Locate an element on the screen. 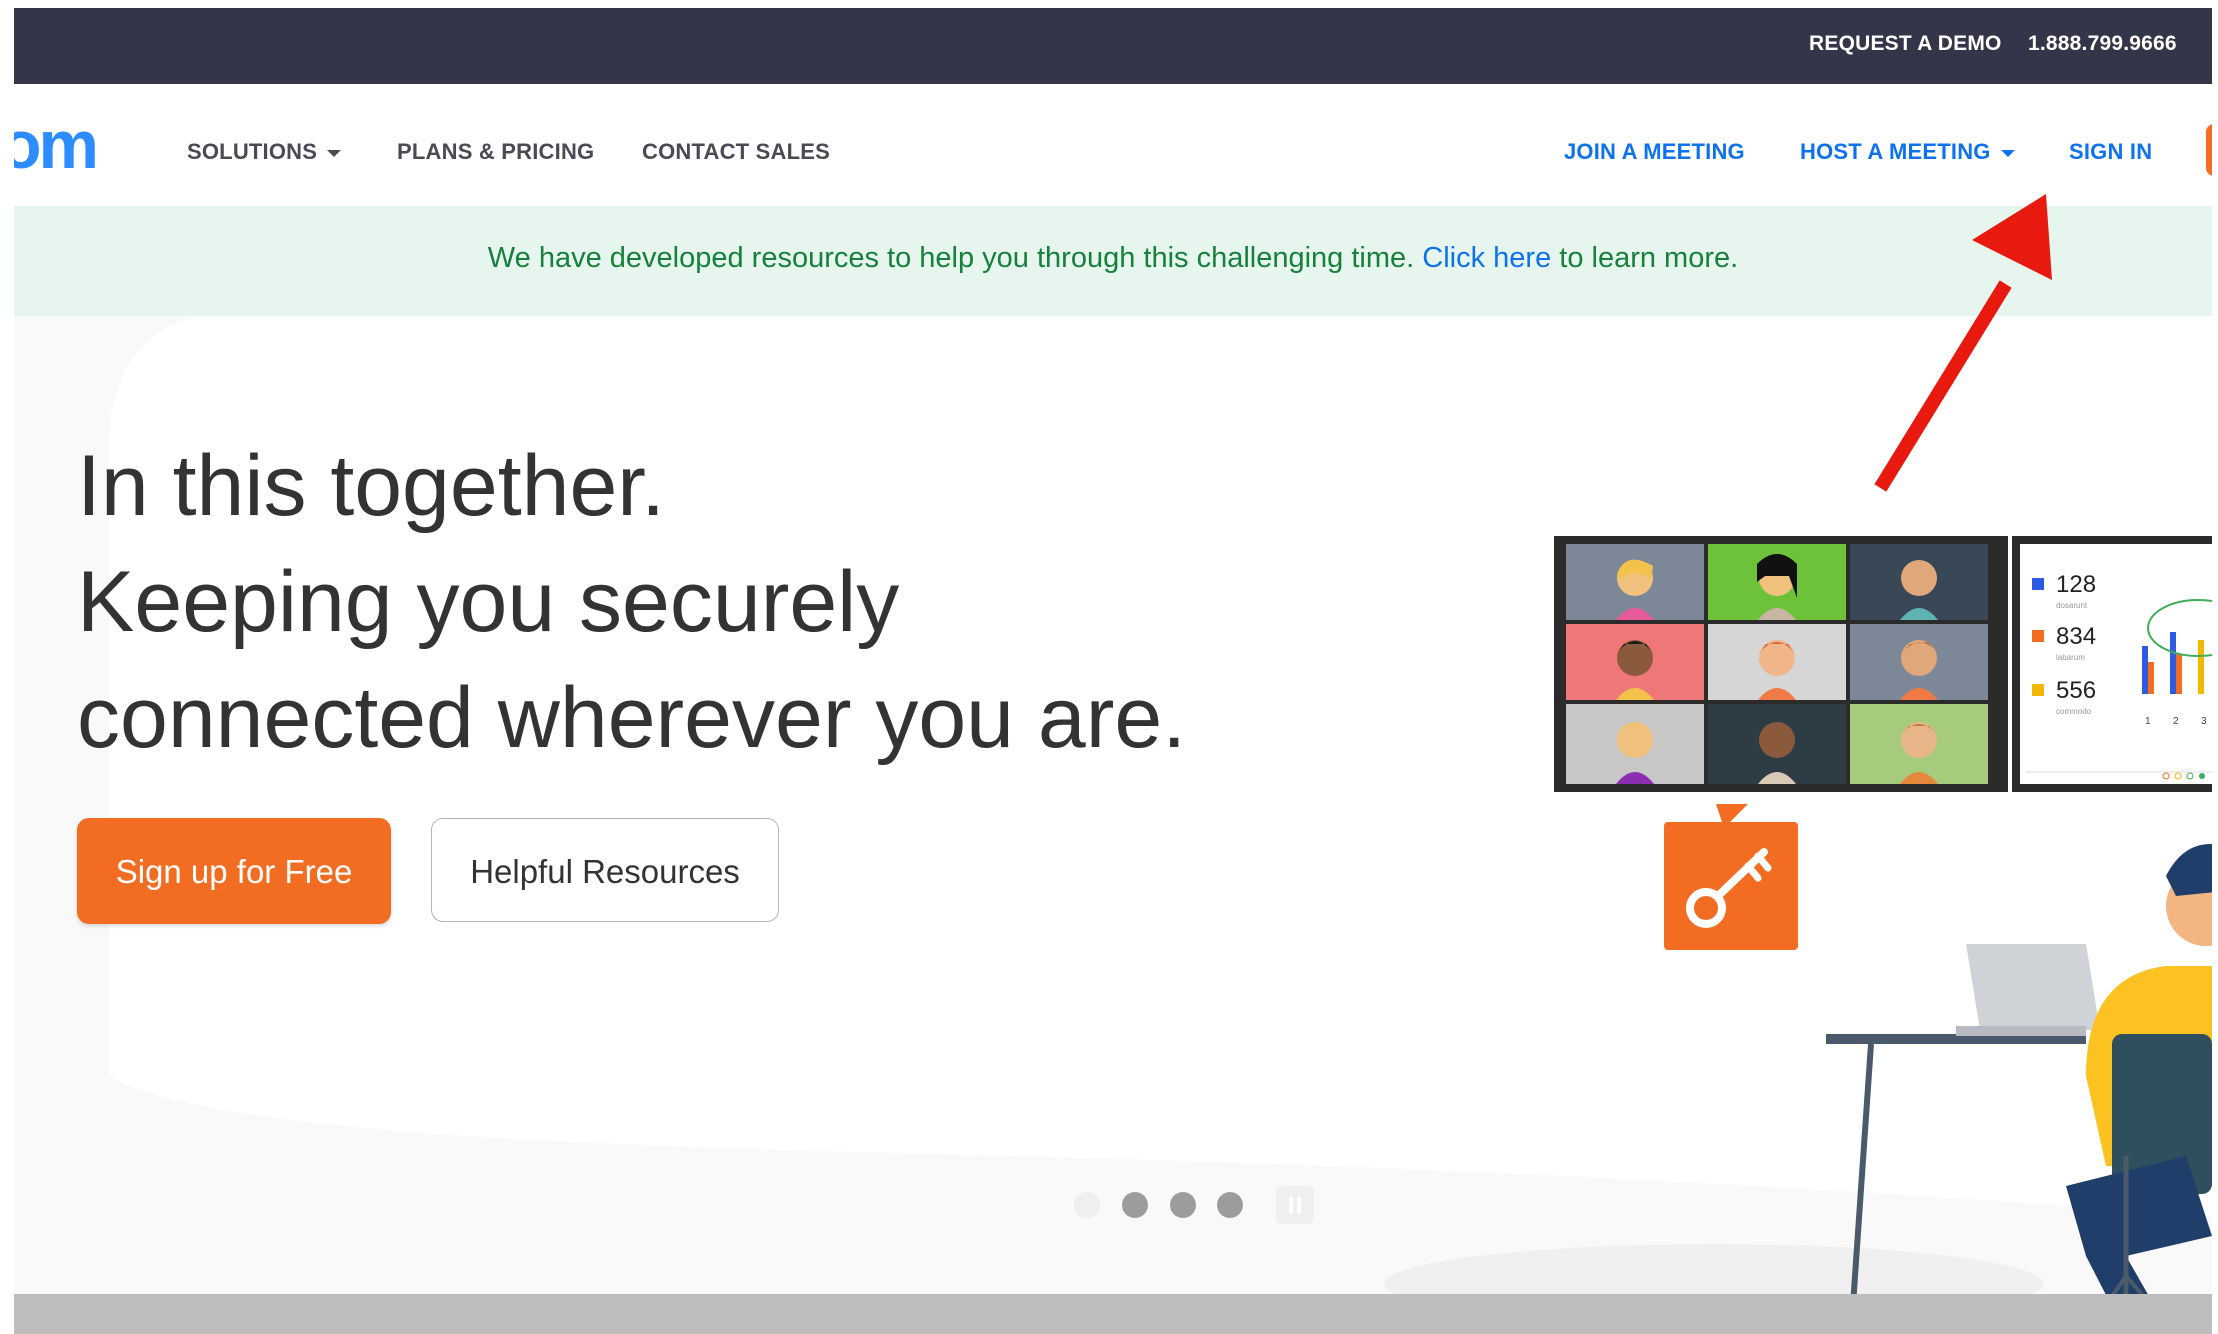  headline-line-2: Keeping you securely is located at coordinates (488, 602).